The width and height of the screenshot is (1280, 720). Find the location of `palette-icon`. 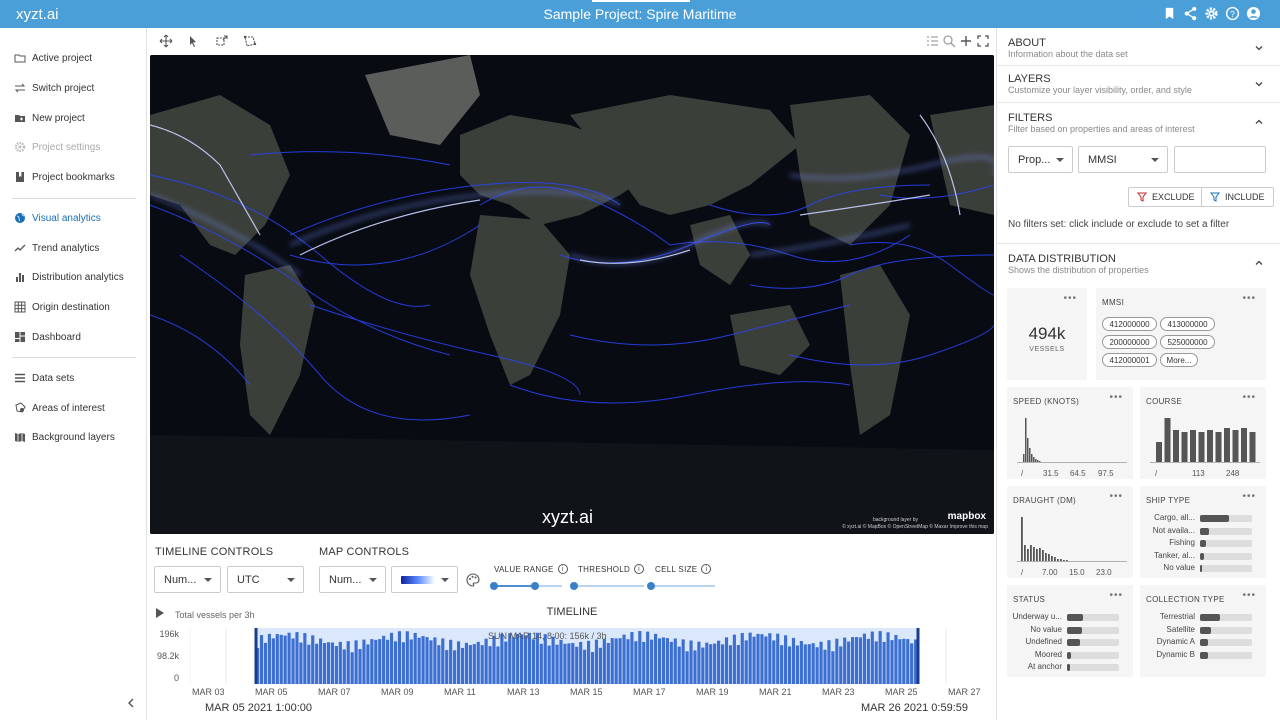

palette-icon is located at coordinates (473, 580).